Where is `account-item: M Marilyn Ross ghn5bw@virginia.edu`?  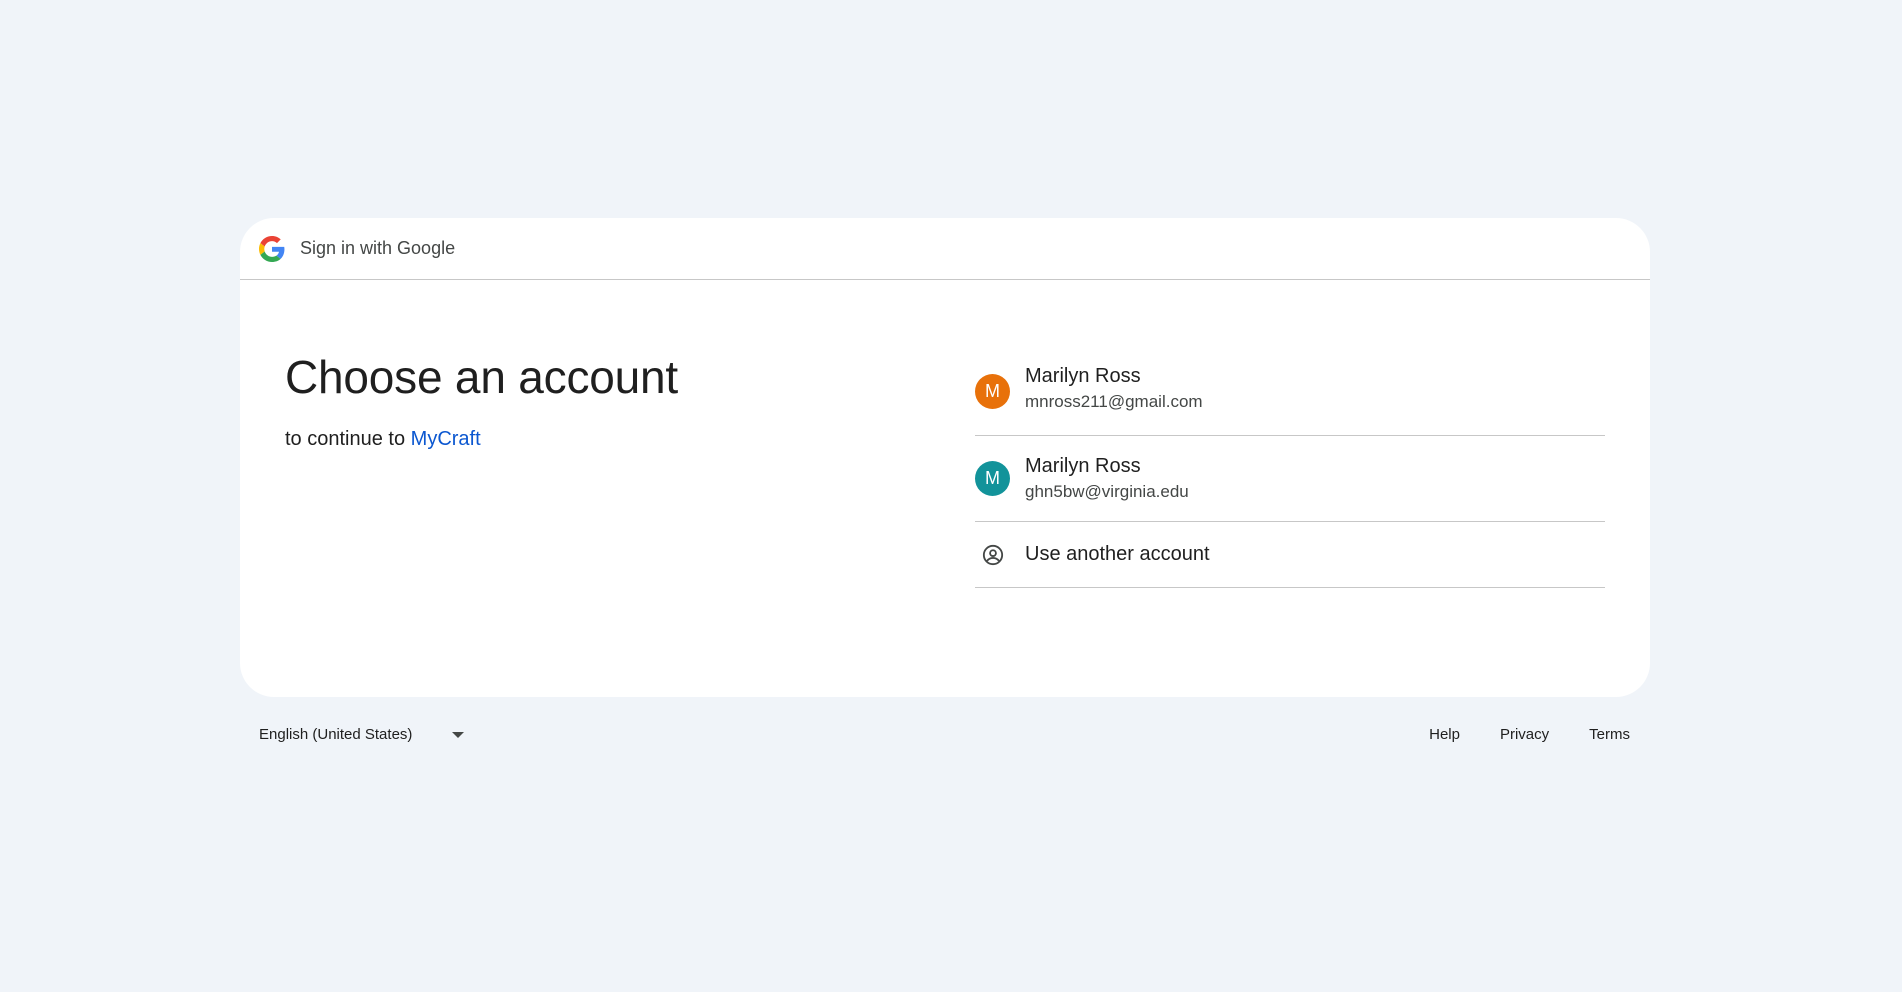 account-item: M Marilyn Ross ghn5bw@virginia.edu is located at coordinates (1290, 479).